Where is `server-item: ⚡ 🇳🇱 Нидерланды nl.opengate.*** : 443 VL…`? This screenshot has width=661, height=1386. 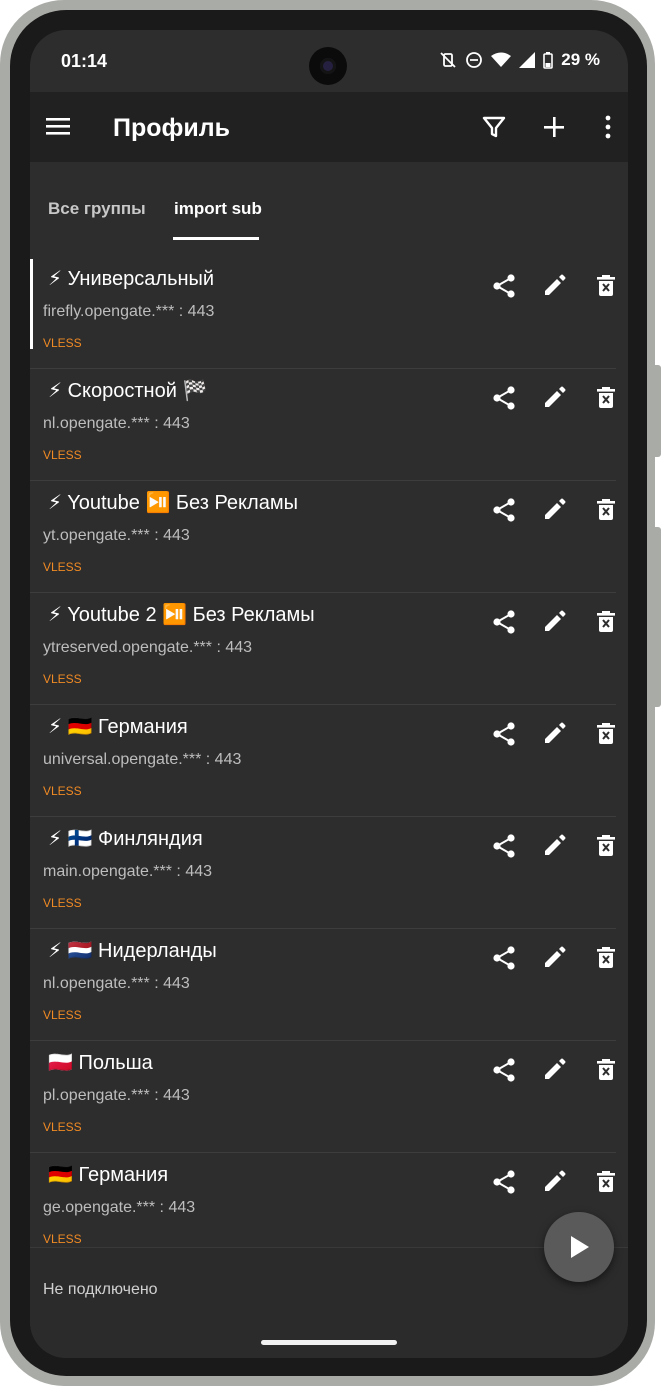 server-item: ⚡ 🇳🇱 Нидерланды nl.opengate.*** : 443 VL… is located at coordinates (329, 985).